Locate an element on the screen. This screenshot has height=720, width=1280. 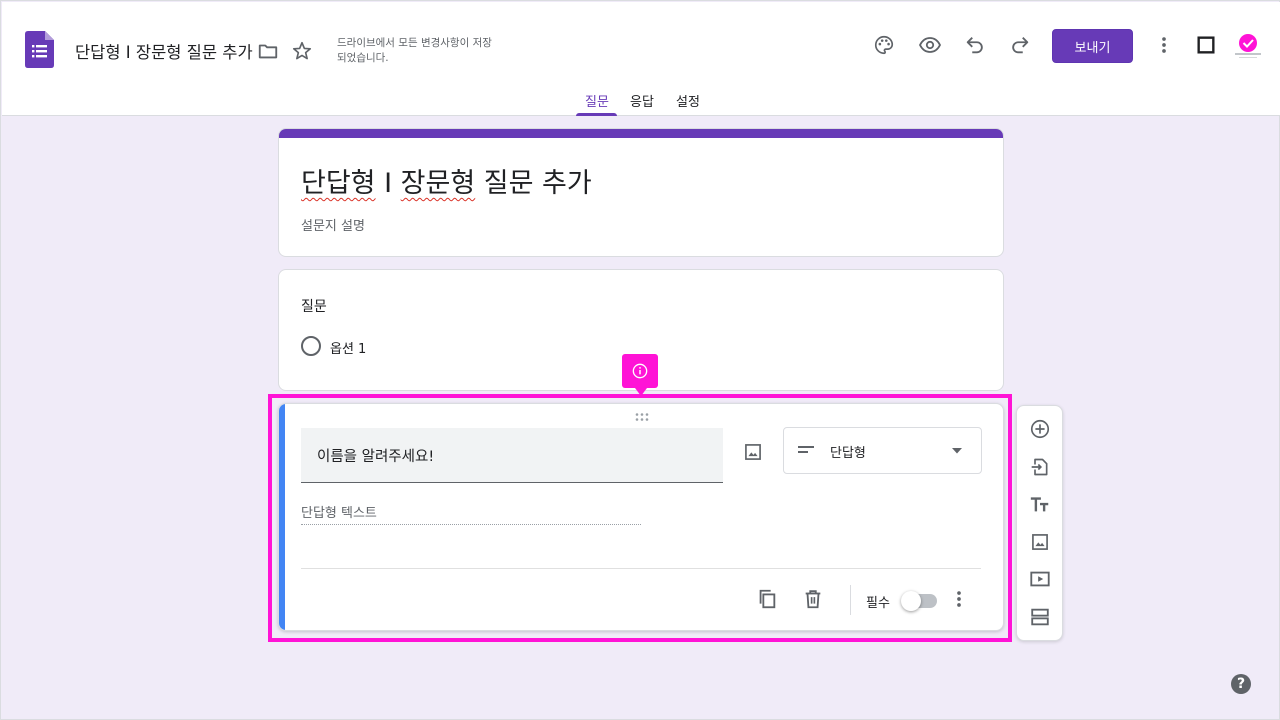
option-1-label: 옵션 1 is located at coordinates (348, 347).